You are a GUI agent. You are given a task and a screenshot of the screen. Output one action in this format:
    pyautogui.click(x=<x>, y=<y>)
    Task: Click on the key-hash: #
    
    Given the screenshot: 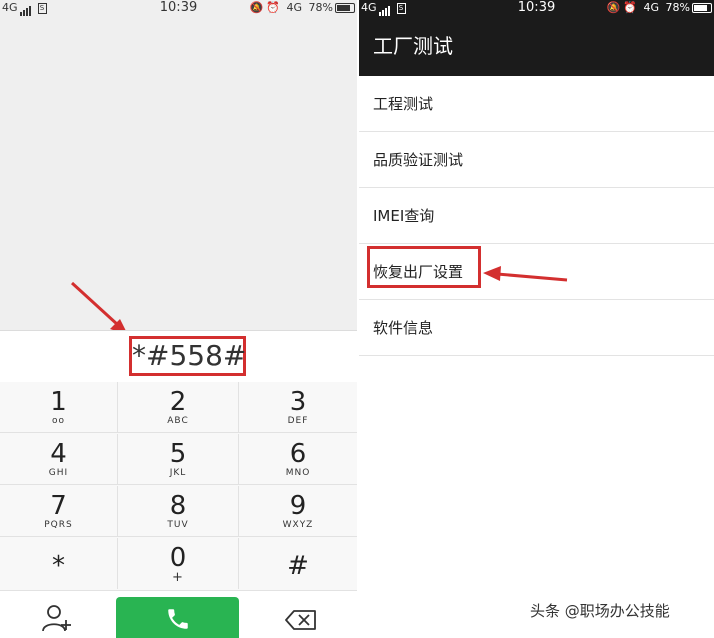 What is the action you would take?
    pyautogui.click(x=298, y=563)
    